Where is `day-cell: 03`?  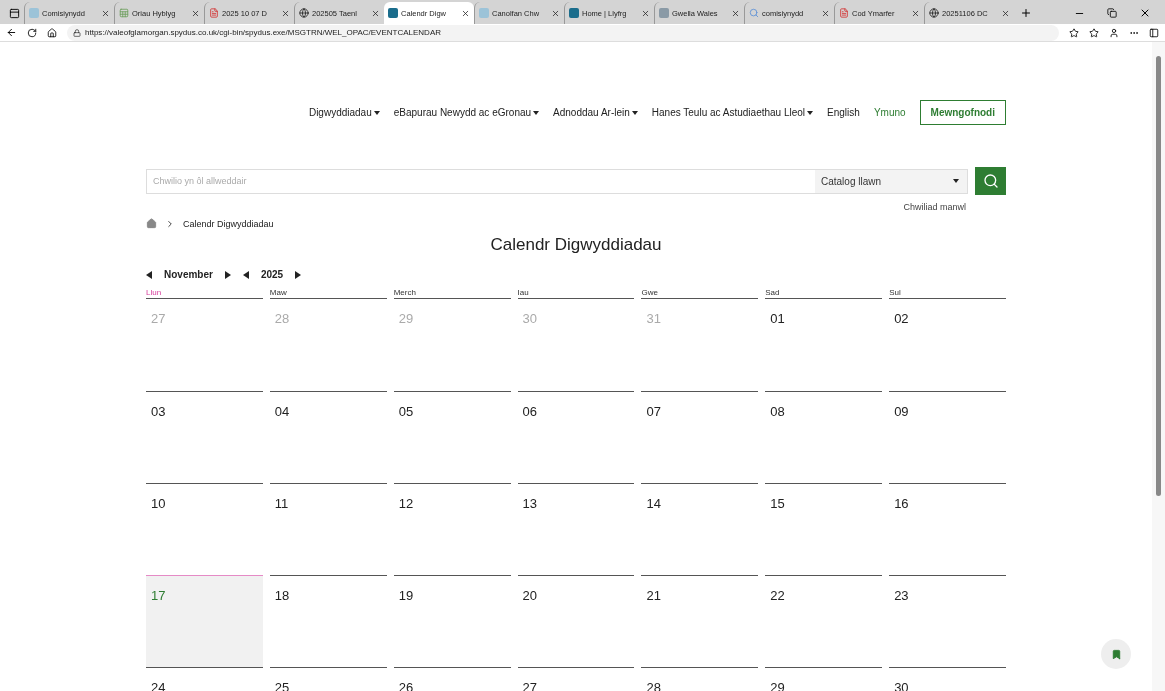
day-cell: 03 is located at coordinates (204, 437).